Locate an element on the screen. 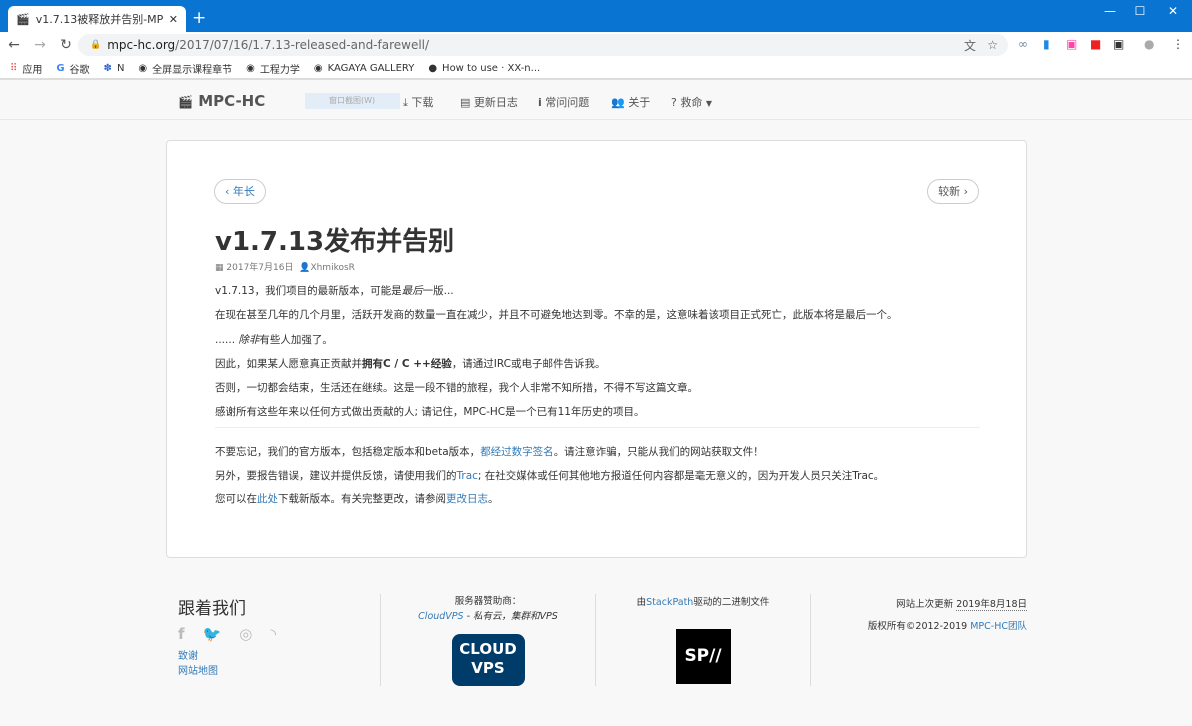  brand-text: MPC-HC is located at coordinates (232, 101).